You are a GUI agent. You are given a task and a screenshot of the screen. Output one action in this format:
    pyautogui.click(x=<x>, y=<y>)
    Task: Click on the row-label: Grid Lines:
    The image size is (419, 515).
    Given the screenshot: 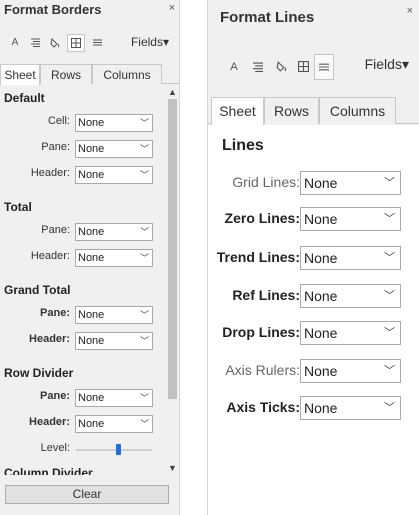 What is the action you would take?
    pyautogui.click(x=266, y=182)
    